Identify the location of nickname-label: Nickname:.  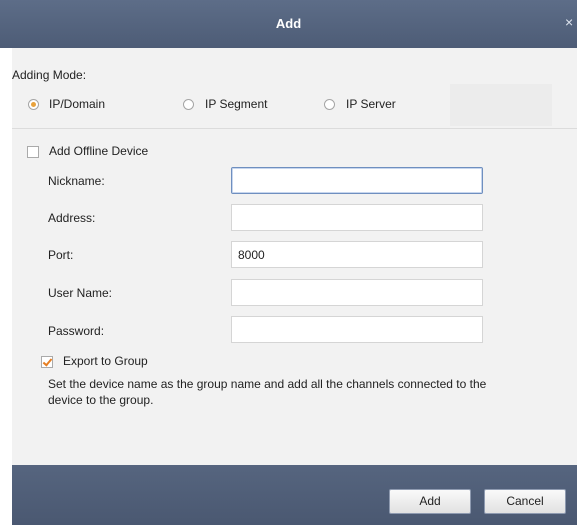
(76, 181).